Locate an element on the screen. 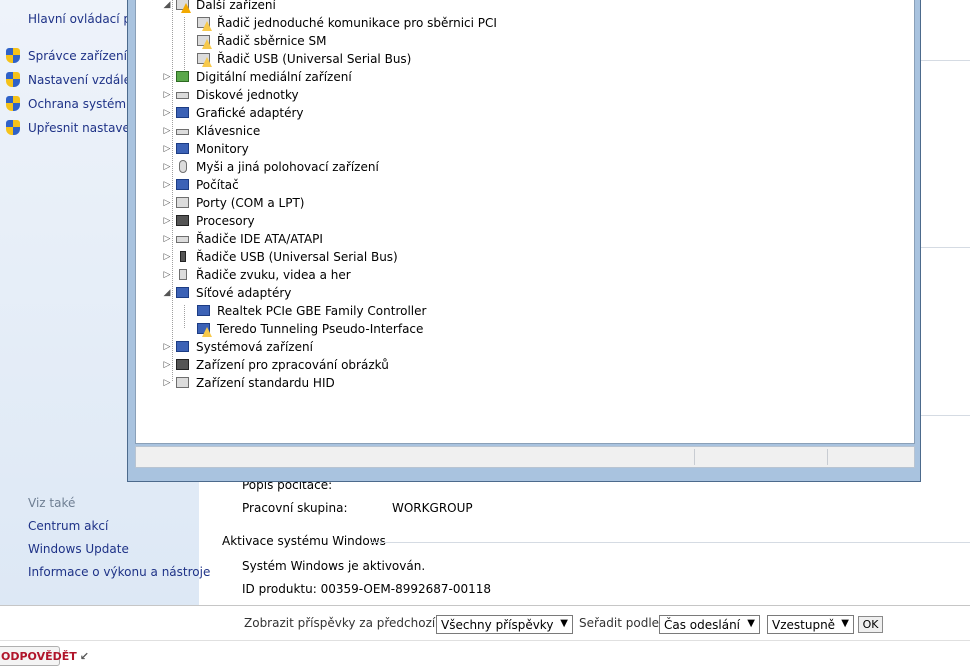 Image resolution: width=970 pixels, height=666 pixels. show-posts-select: Všechny příspěvky ▼ is located at coordinates (504, 624).